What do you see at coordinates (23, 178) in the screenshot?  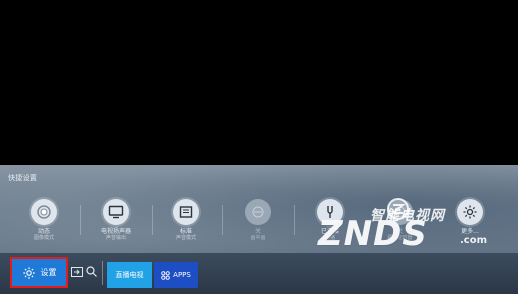 I see `quick-settings-title: 快捷设置` at bounding box center [23, 178].